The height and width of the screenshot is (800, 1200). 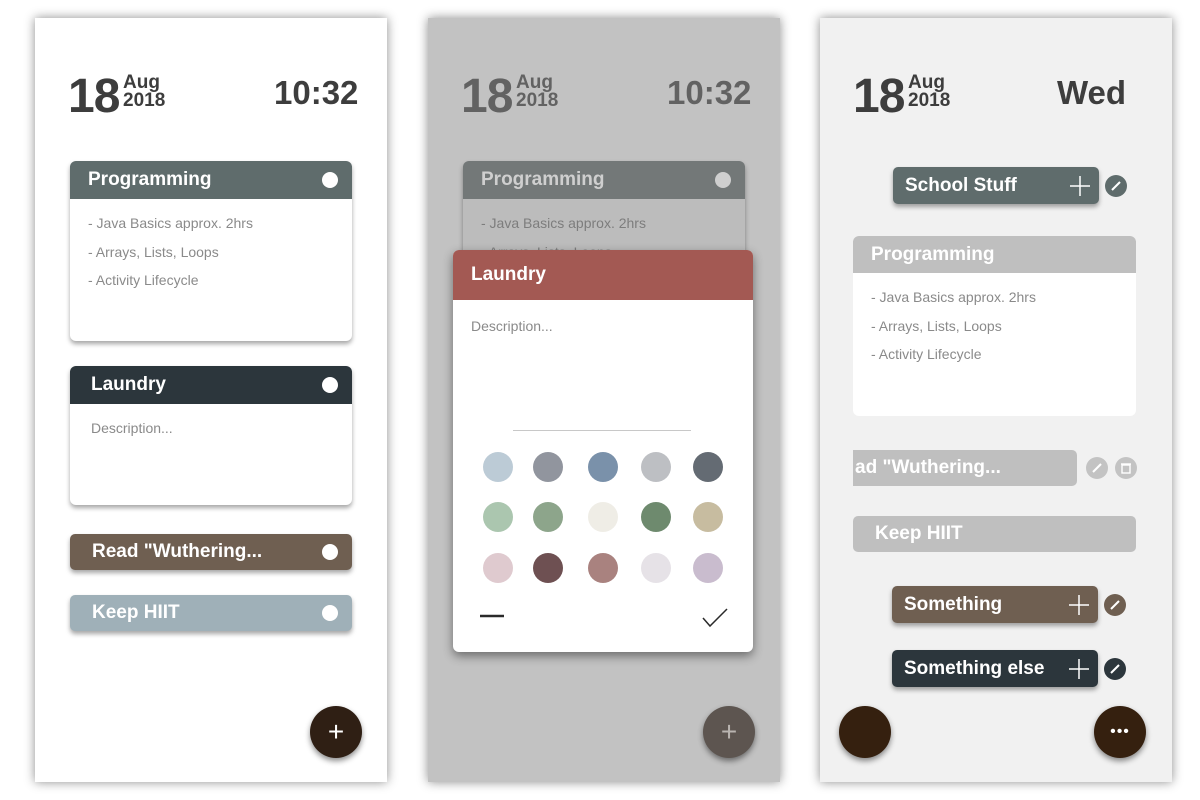 I want to click on description-underline, so click(x=602, y=430).